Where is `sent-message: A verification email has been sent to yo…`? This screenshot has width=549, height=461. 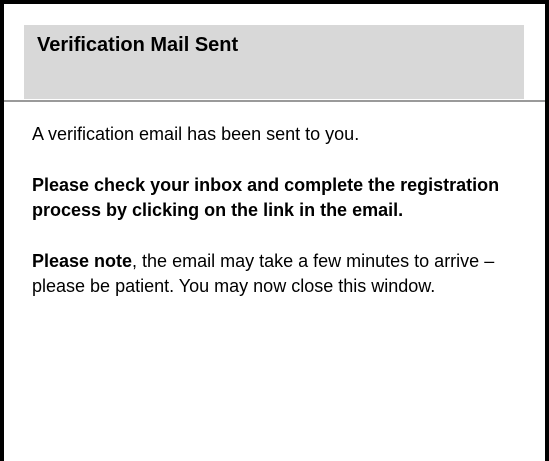 sent-message: A verification email has been sent to yo… is located at coordinates (196, 134).